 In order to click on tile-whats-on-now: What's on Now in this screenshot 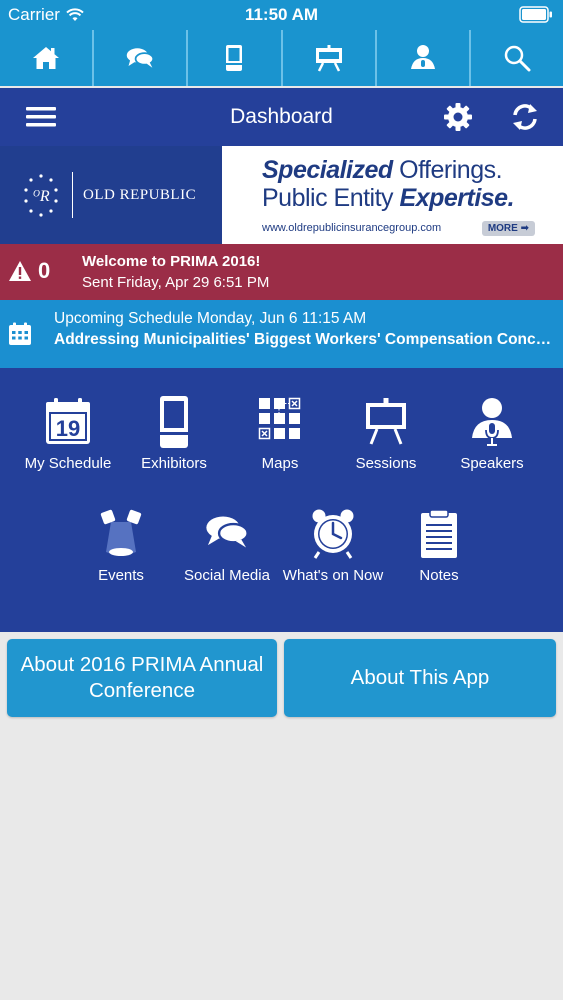, I will do `click(333, 546)`.